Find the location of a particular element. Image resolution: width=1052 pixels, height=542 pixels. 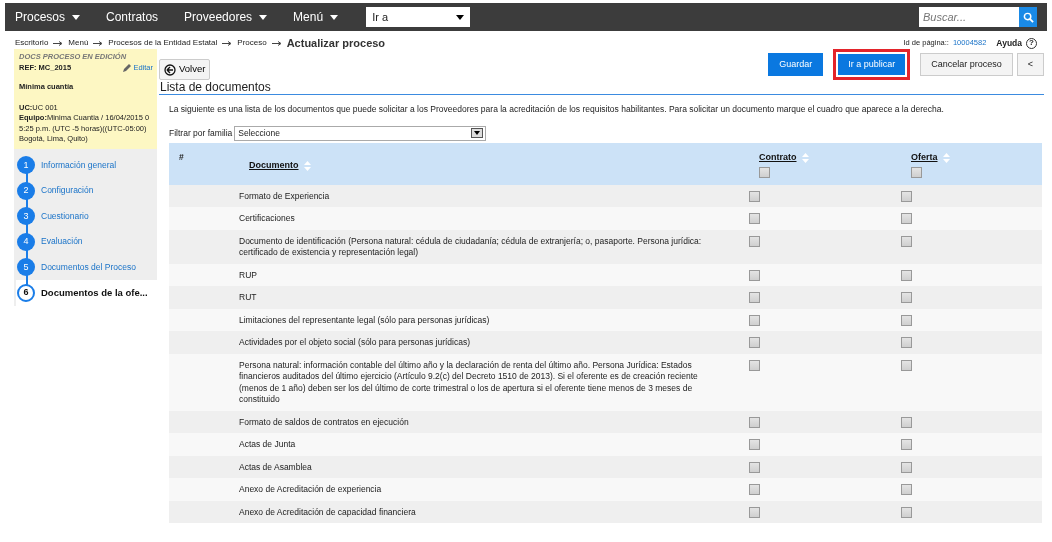

step-label: Información general is located at coordinates (79, 165).